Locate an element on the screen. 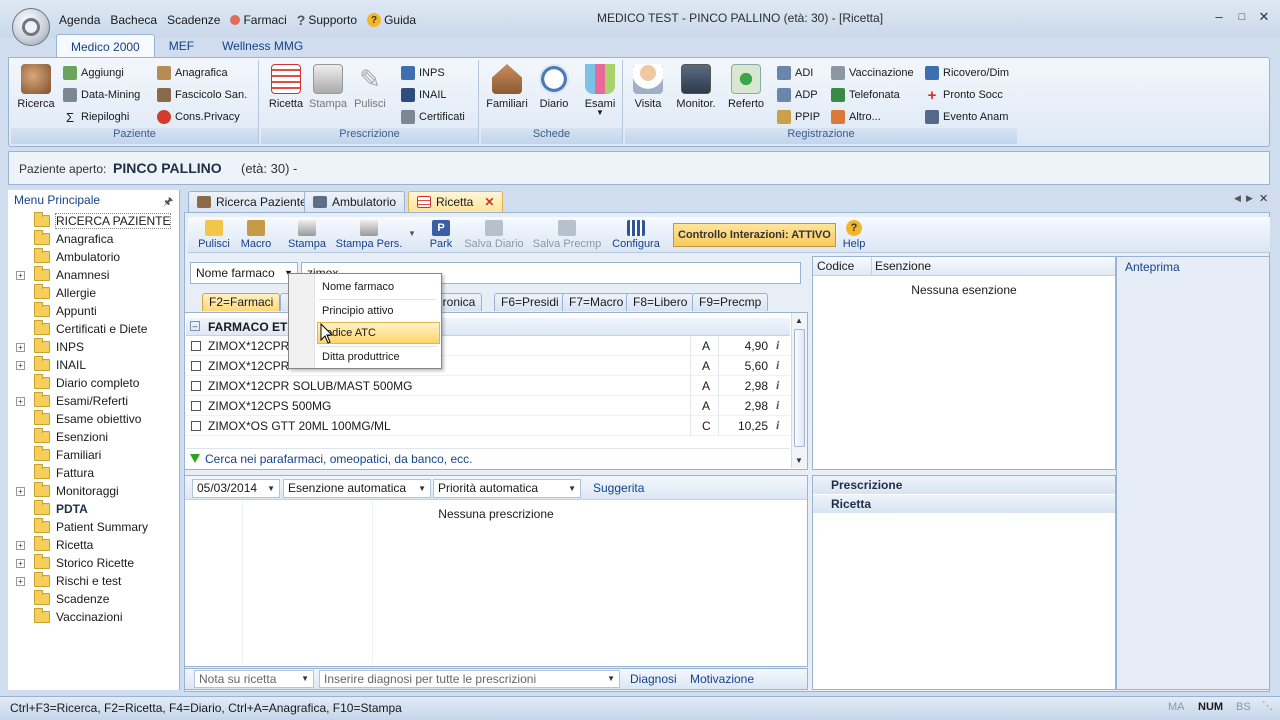 The width and height of the screenshot is (1280, 720). summary-prescrizione: Prescrizione is located at coordinates (964, 485).